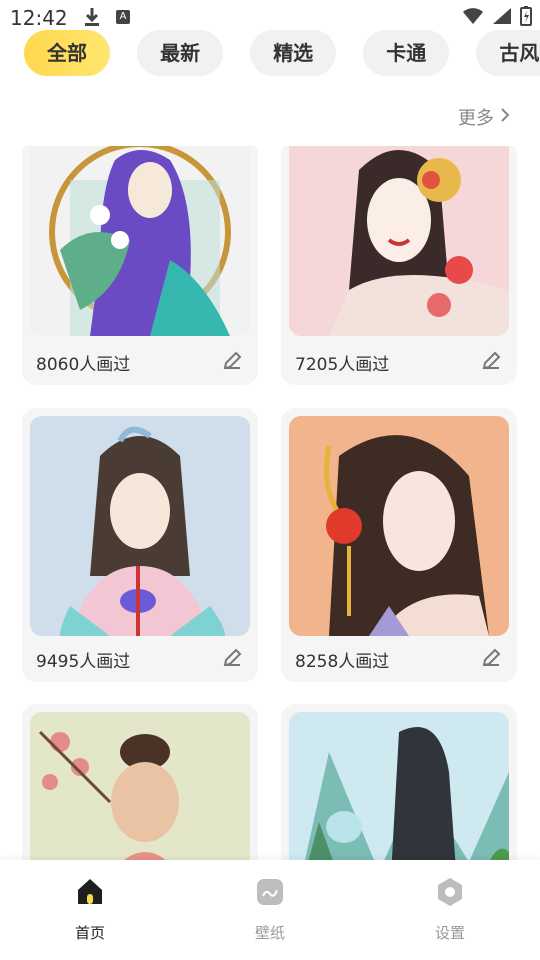  What do you see at coordinates (270, 895) in the screenshot?
I see `wallpaper-icon` at bounding box center [270, 895].